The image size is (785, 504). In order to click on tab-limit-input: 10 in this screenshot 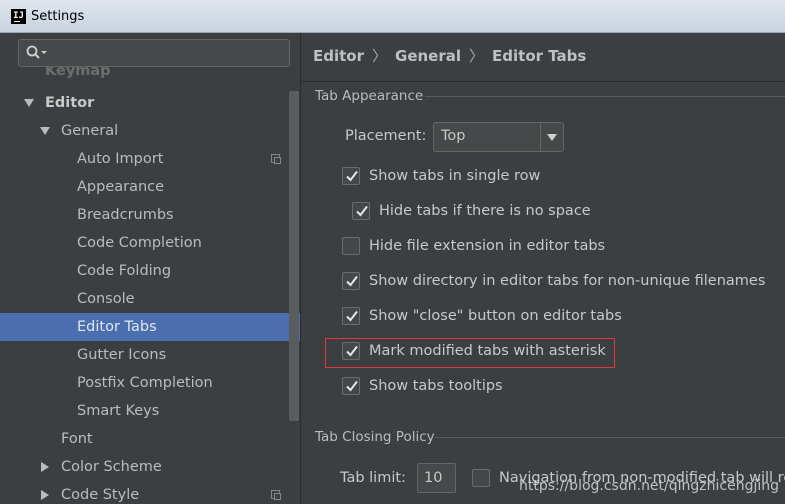, I will do `click(436, 478)`.